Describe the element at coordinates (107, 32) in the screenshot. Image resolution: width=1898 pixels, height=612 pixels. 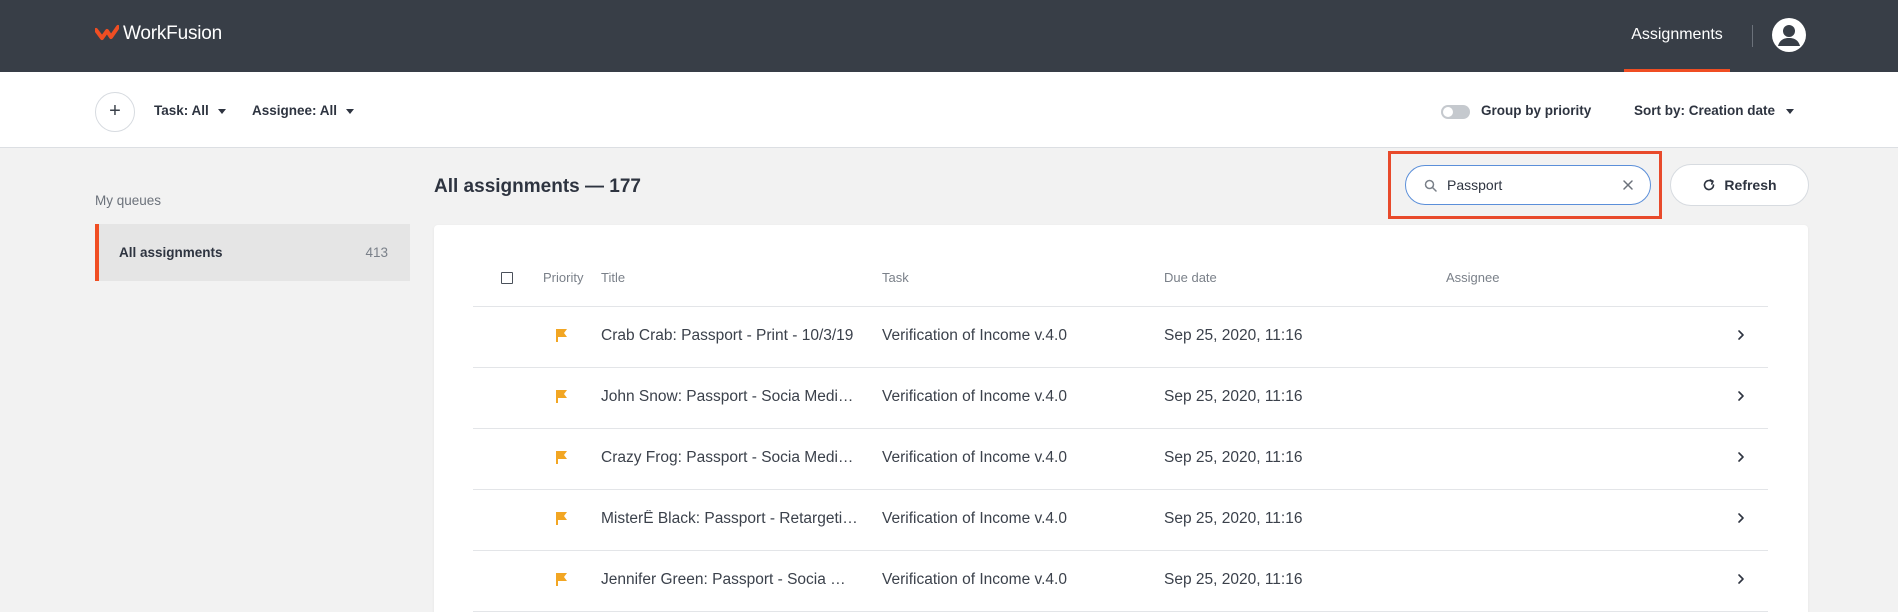
I see `workfusion-logo-icon` at that location.